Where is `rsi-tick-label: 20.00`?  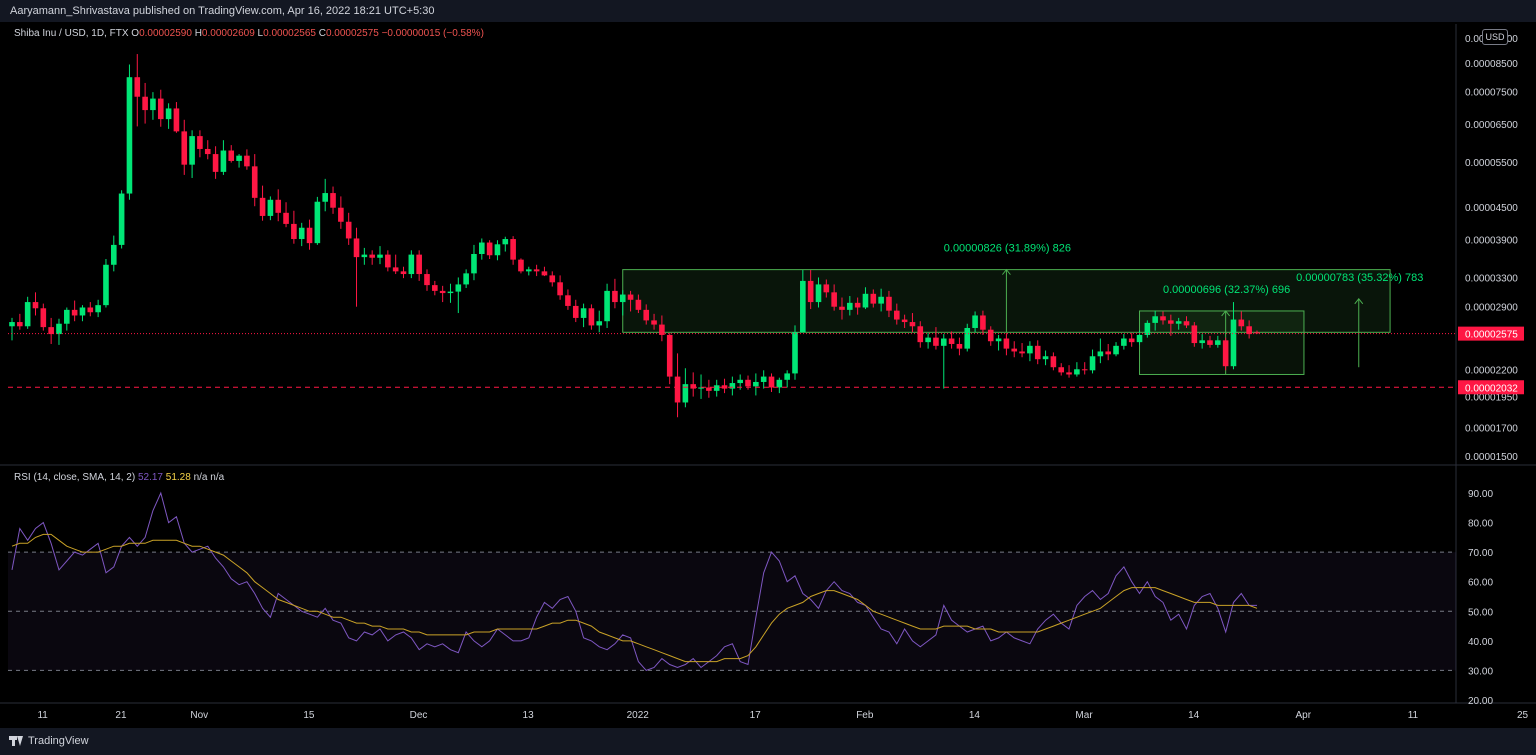
rsi-tick-label: 20.00 is located at coordinates (1480, 701).